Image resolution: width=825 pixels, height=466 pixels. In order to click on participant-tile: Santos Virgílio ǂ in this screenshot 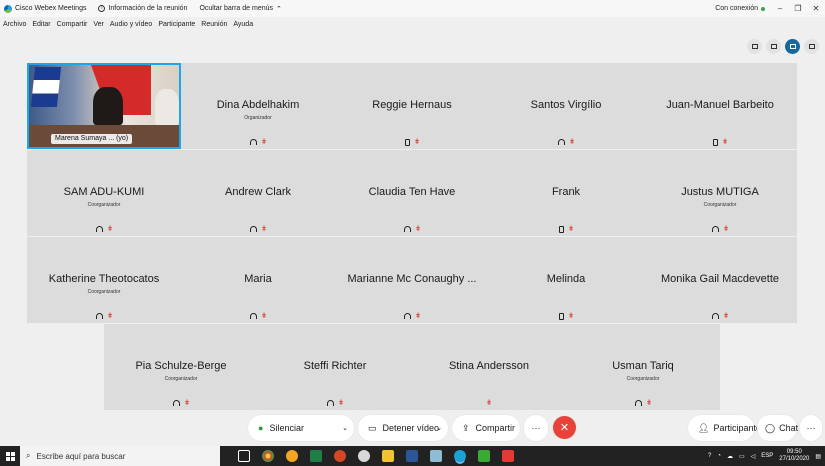, I will do `click(566, 106)`.